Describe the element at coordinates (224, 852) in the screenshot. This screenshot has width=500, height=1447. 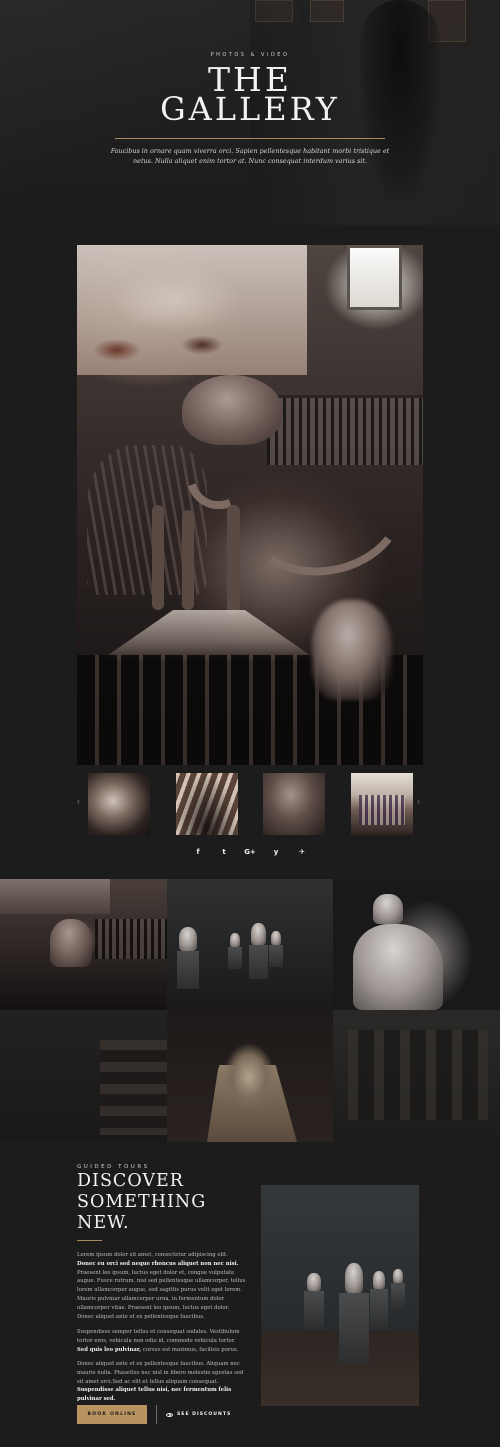
I see `twitter-icon: t` at that location.